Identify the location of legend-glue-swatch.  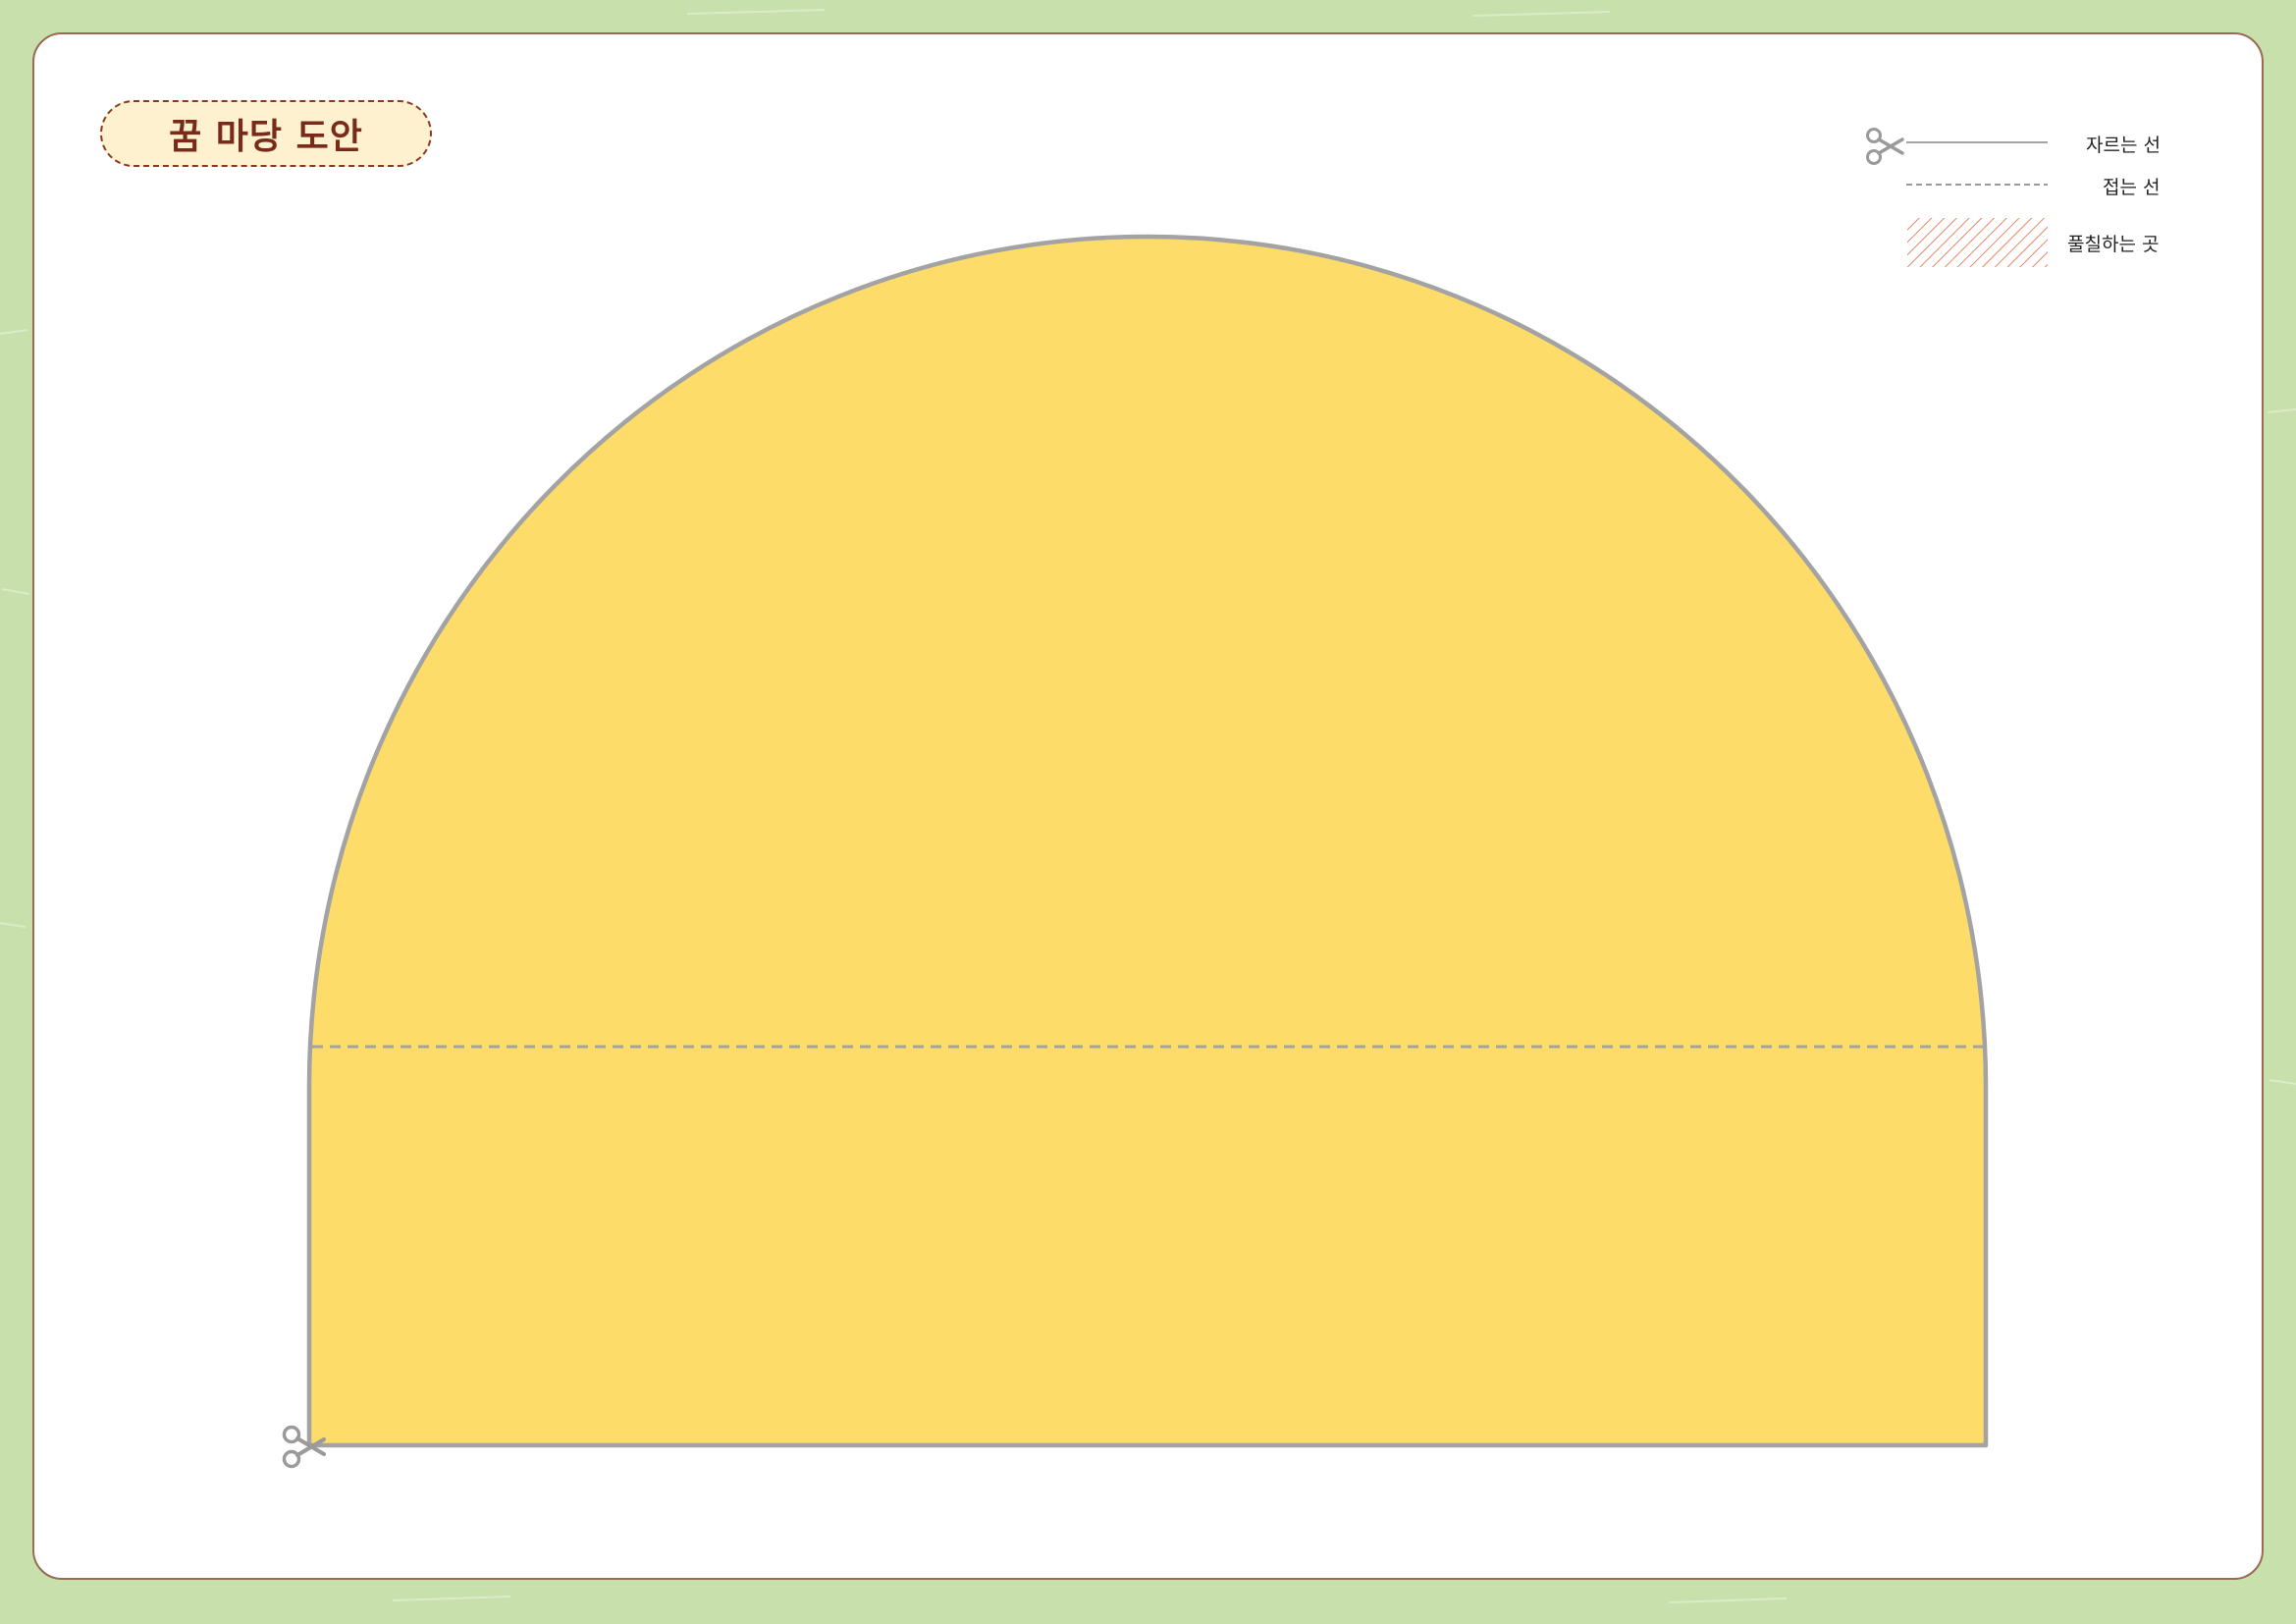
(1977, 242).